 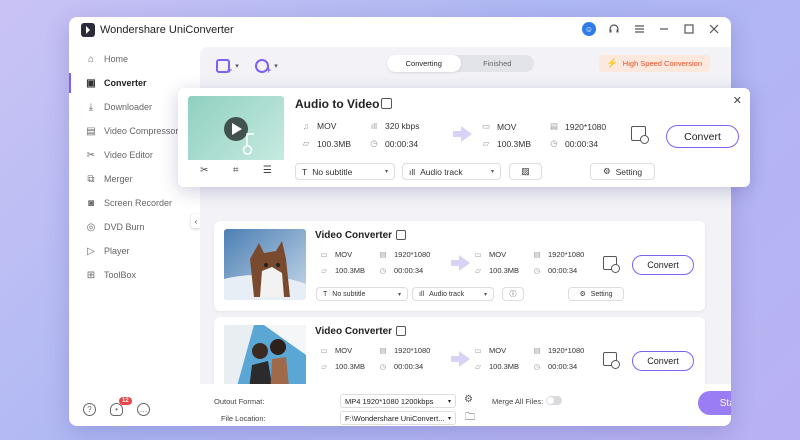 What do you see at coordinates (91, 59) in the screenshot?
I see `home-icon: ⌂` at bounding box center [91, 59].